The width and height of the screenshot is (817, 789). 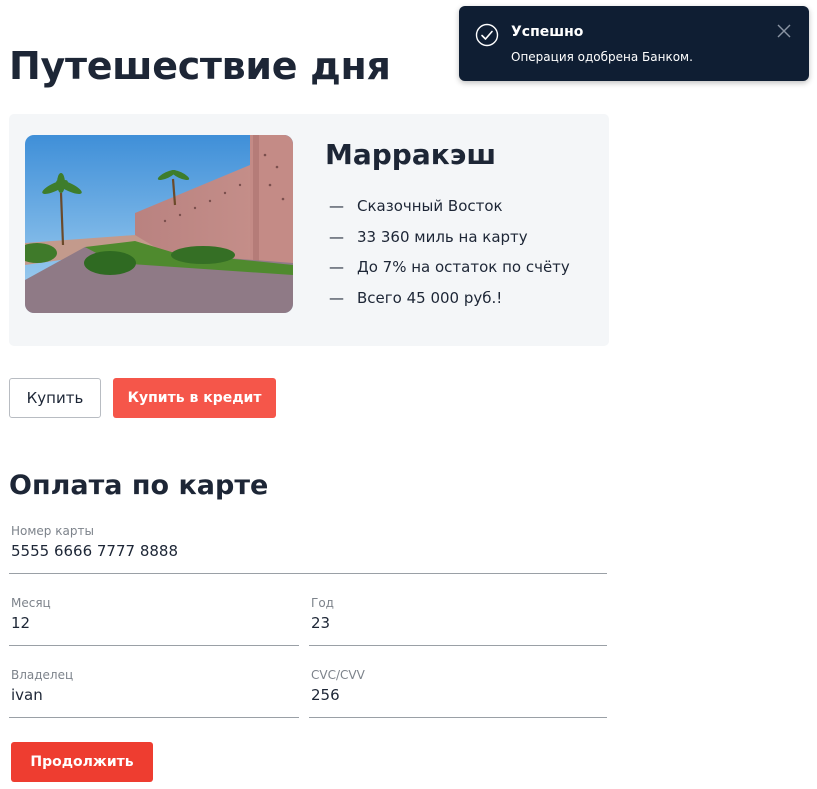 I want to click on list-item: — 33 360 миль на карту, so click(x=449, y=240).